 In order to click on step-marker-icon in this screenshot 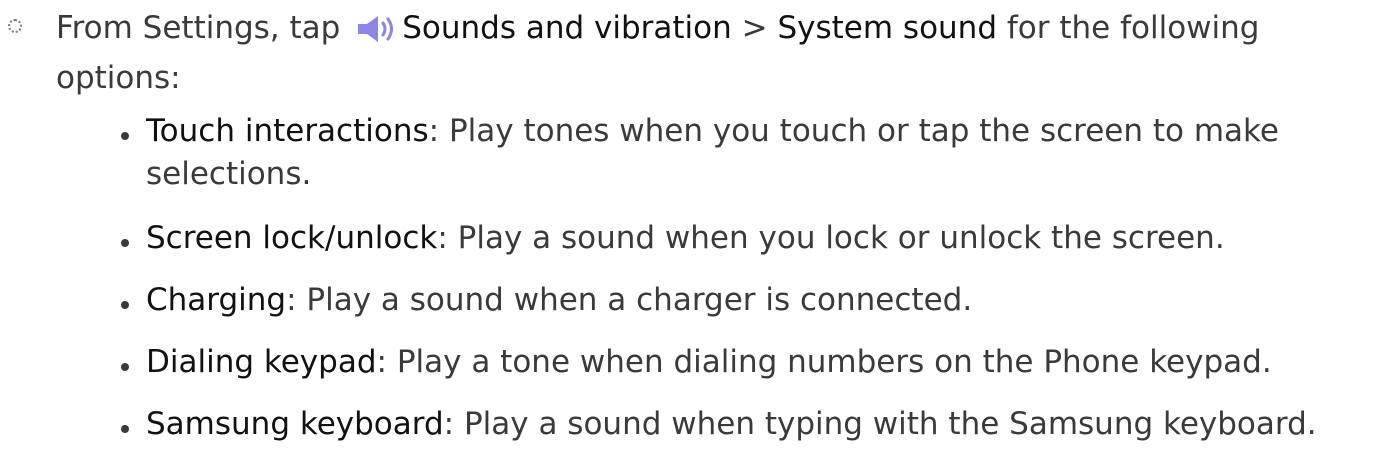, I will do `click(15, 26)`.